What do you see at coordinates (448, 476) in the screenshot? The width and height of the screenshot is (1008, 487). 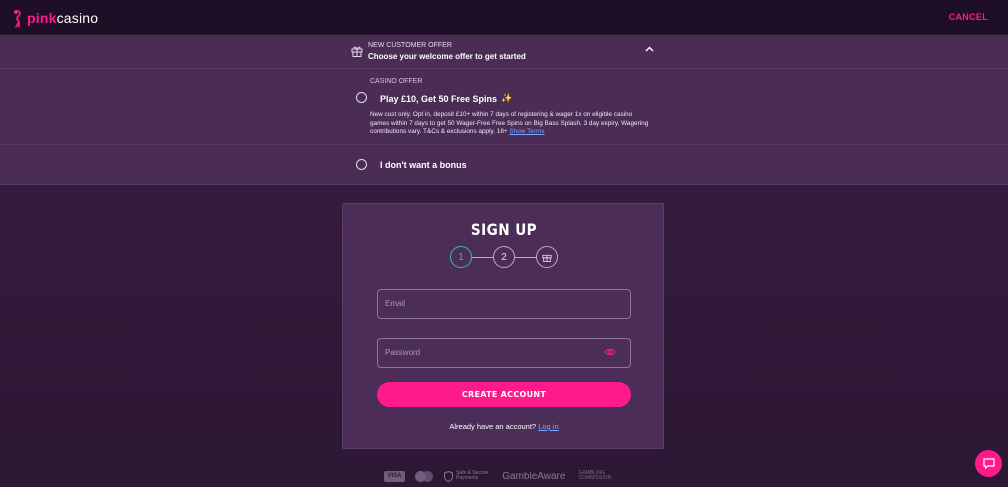 I see `shield-icon` at bounding box center [448, 476].